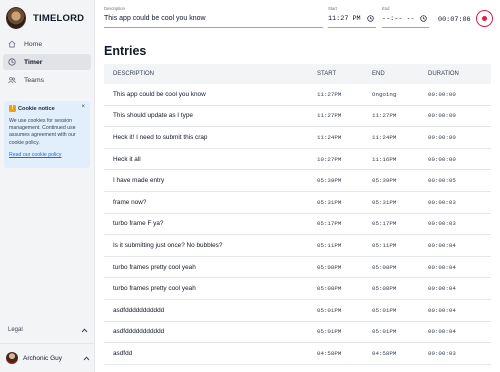 This screenshot has width=500, height=372. I want to click on cookie-notice-header: ! Cookie notice, so click(47, 108).